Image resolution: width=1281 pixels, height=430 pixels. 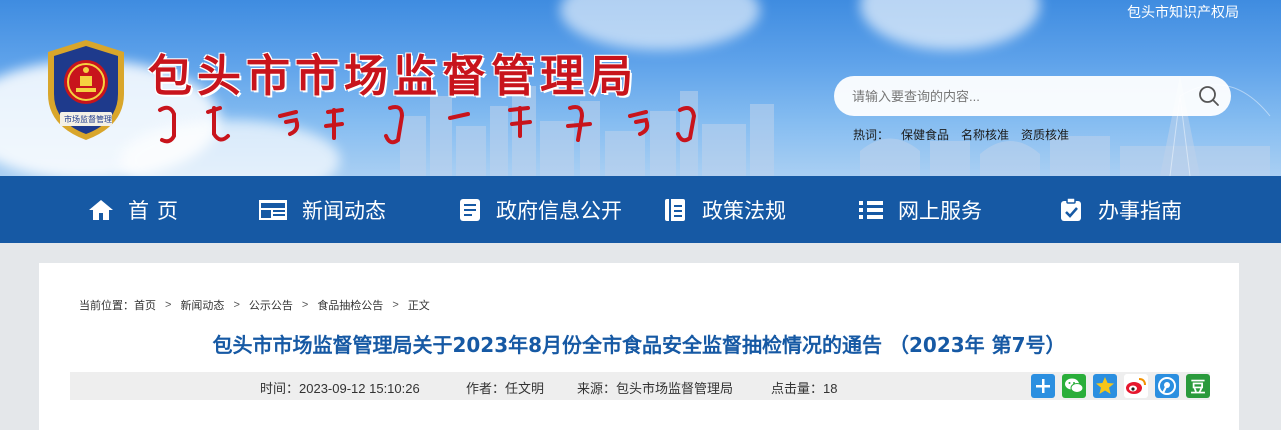 I want to click on search-input, so click(x=1019, y=96).